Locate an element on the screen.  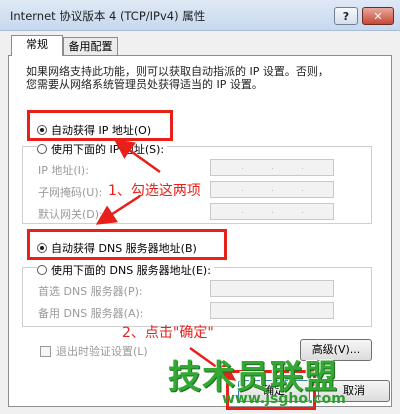
validate-on-exit-row: 退出时验证设置(L) is located at coordinates (94, 351).